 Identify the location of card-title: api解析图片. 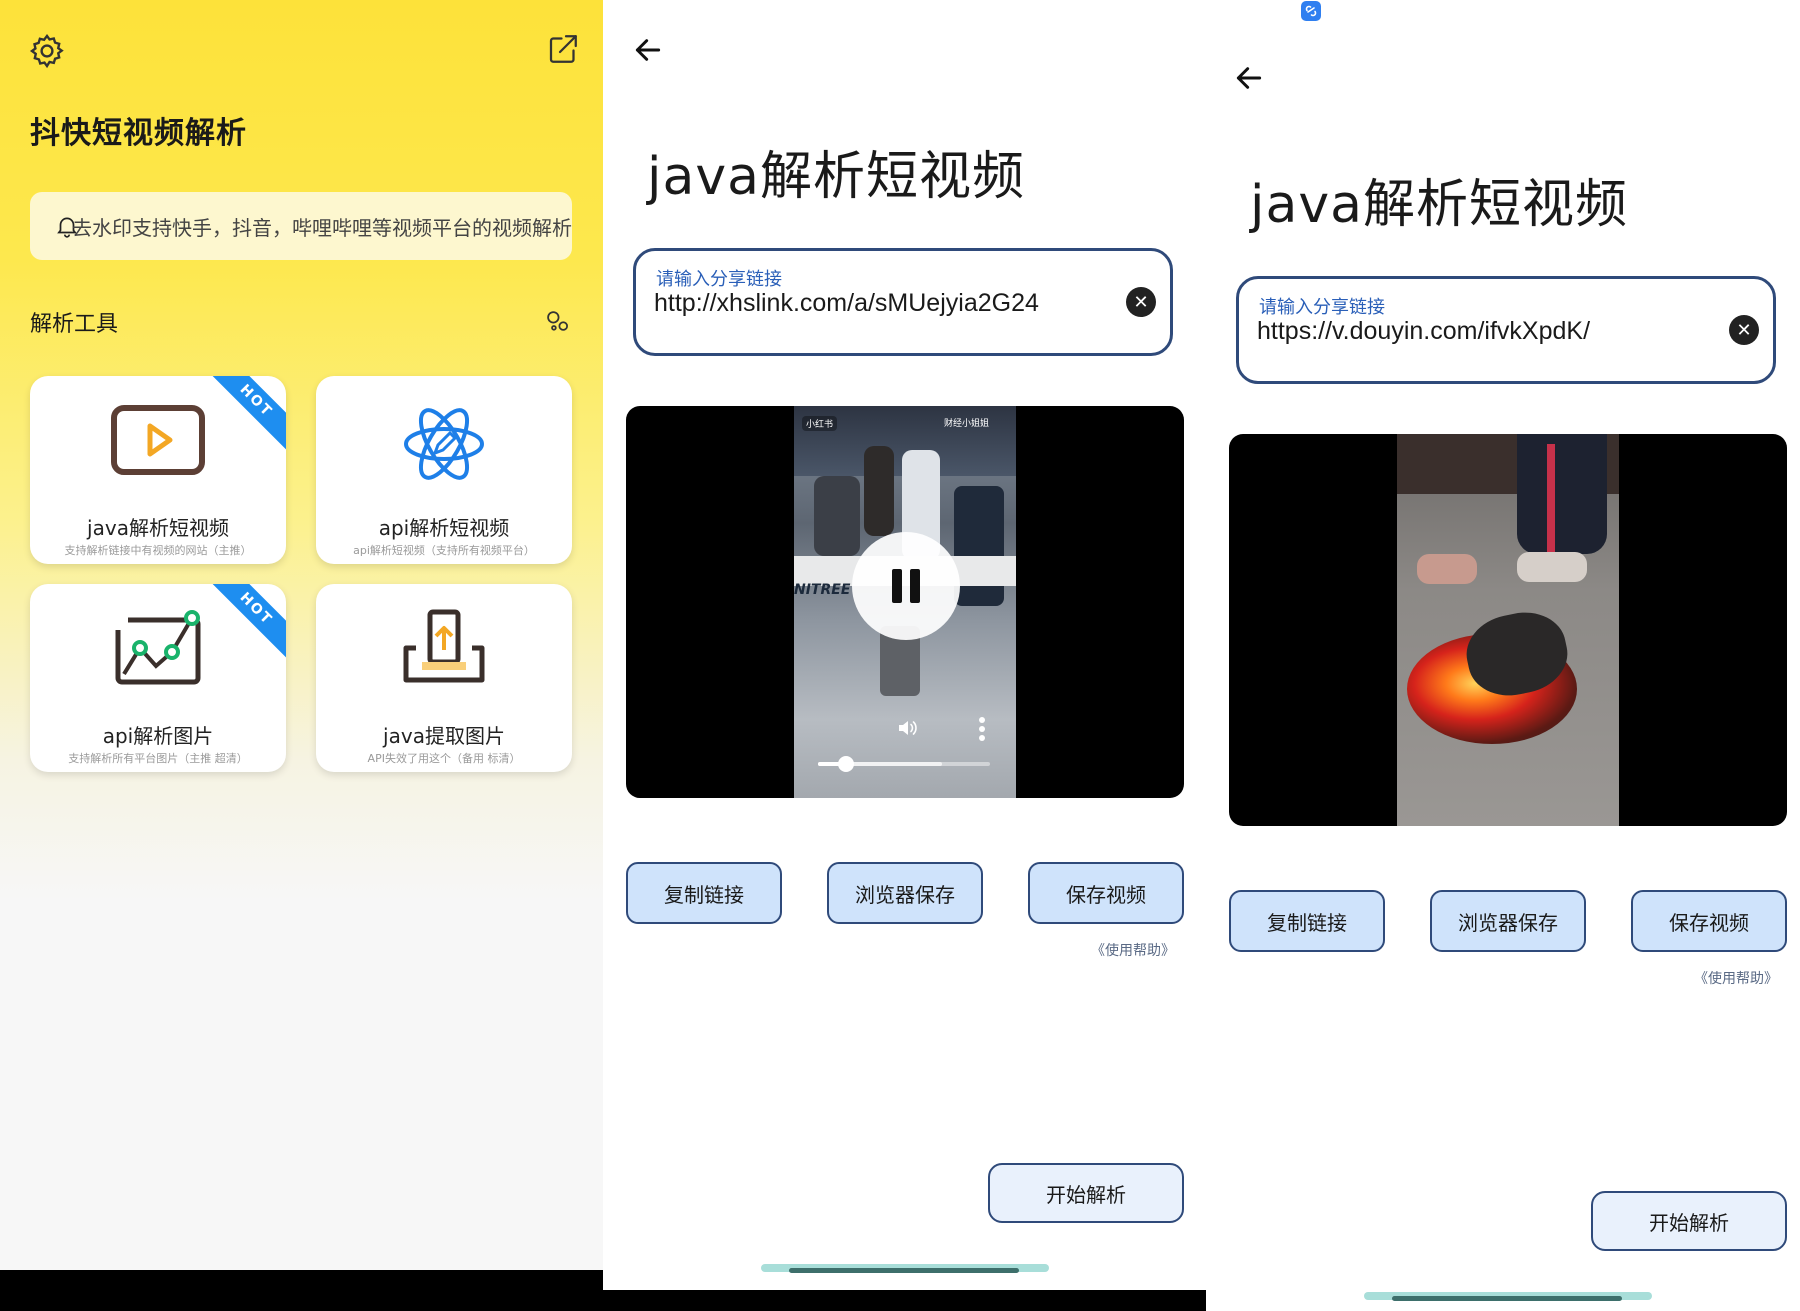
(158, 736).